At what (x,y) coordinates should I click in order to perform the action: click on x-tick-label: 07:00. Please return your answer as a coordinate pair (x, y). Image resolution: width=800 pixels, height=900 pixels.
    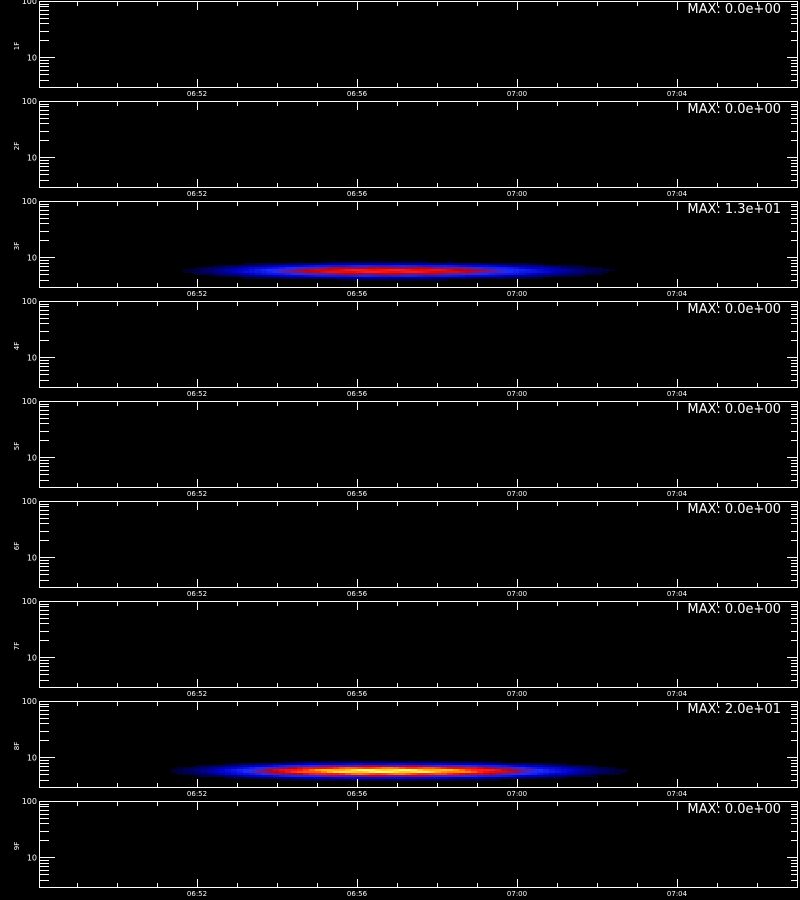
    Looking at the image, I should click on (517, 94).